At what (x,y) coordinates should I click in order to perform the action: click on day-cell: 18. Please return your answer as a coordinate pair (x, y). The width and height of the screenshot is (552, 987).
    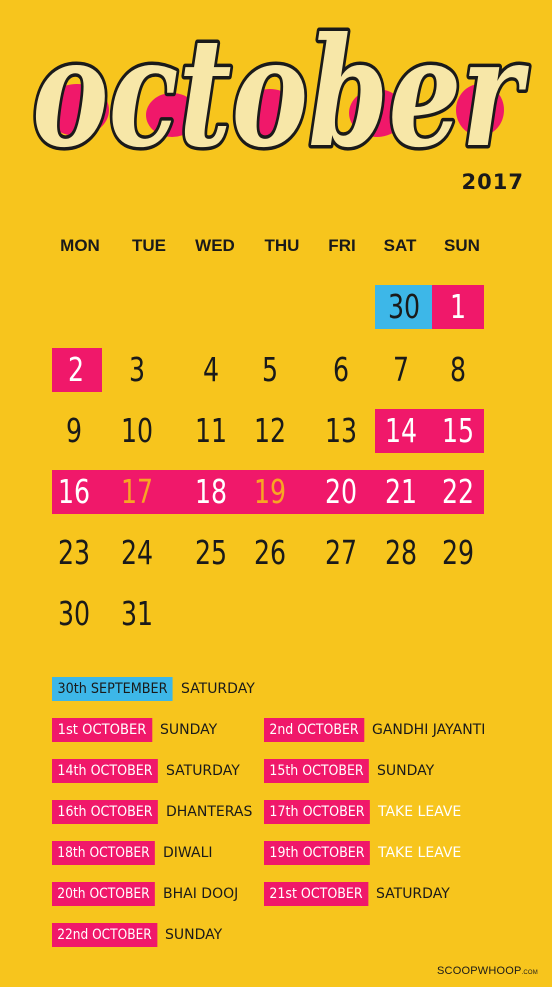
    Looking at the image, I should click on (211, 492).